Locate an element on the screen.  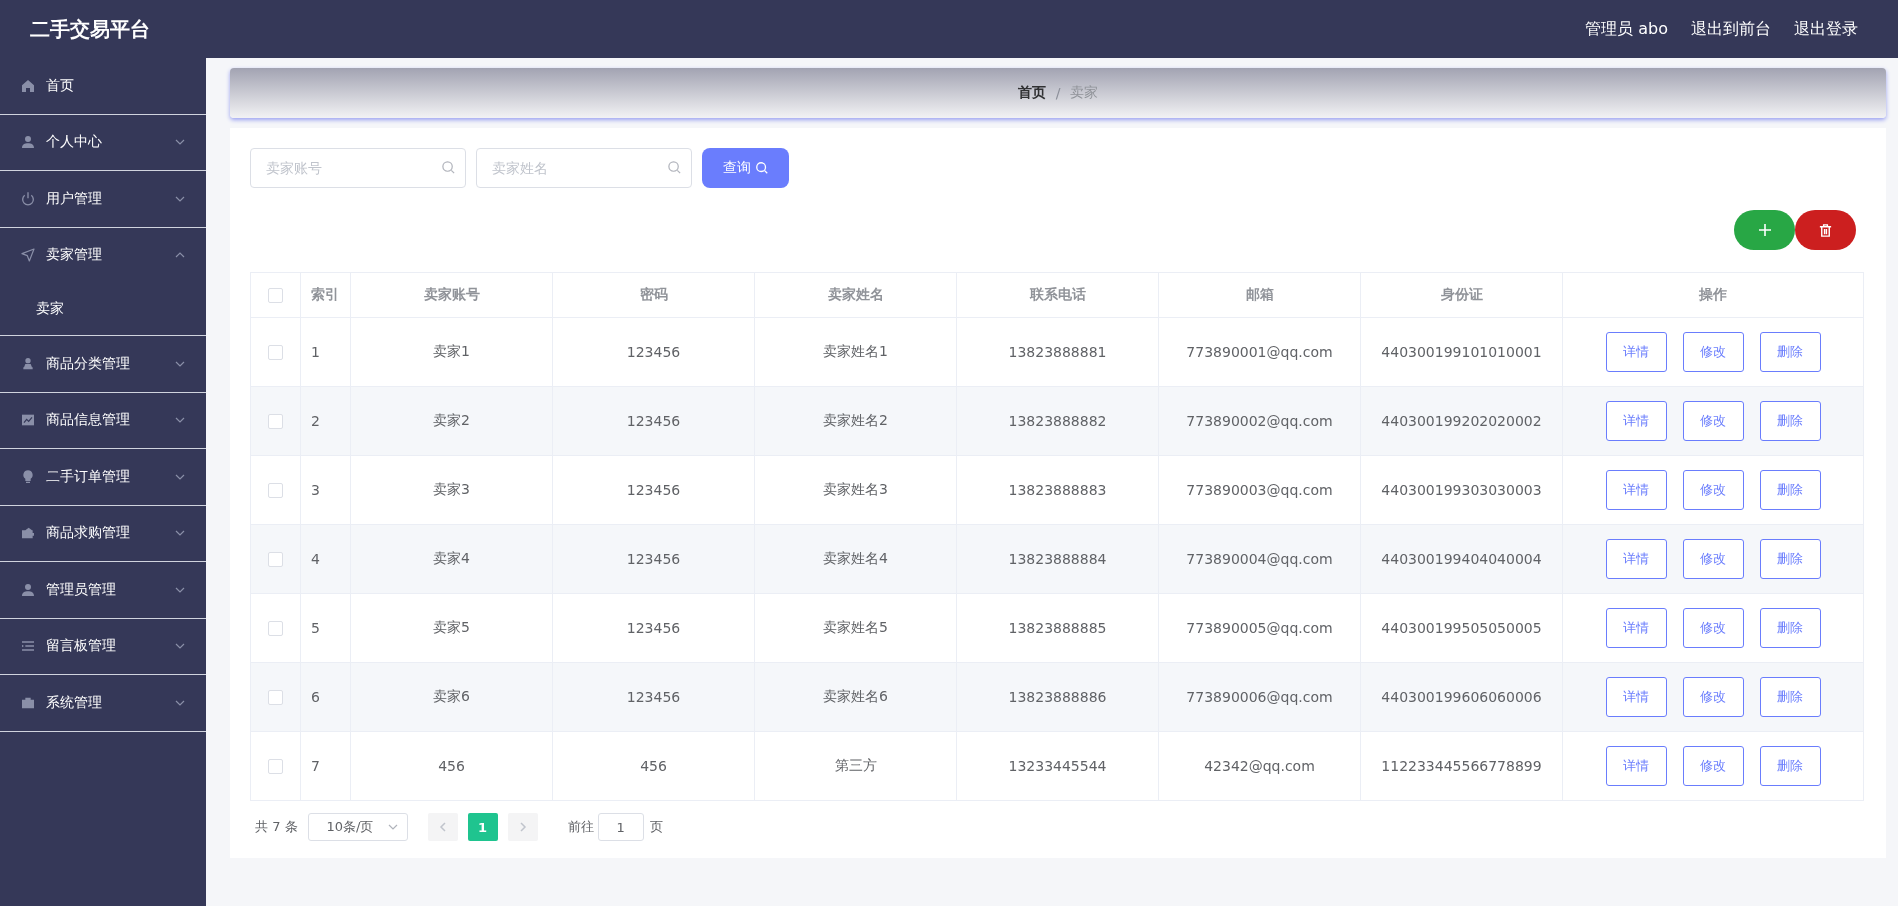
column-header: 密码 is located at coordinates (653, 294).